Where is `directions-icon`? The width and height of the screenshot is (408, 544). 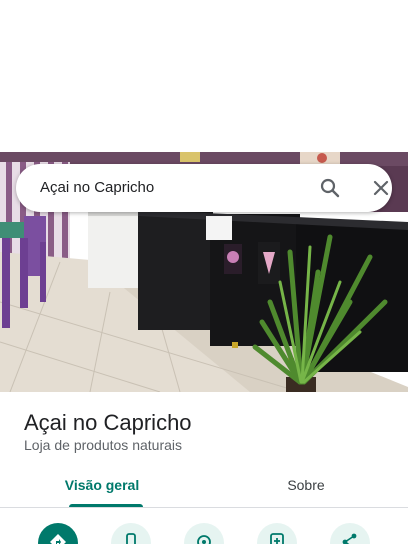
directions-icon is located at coordinates (58, 538).